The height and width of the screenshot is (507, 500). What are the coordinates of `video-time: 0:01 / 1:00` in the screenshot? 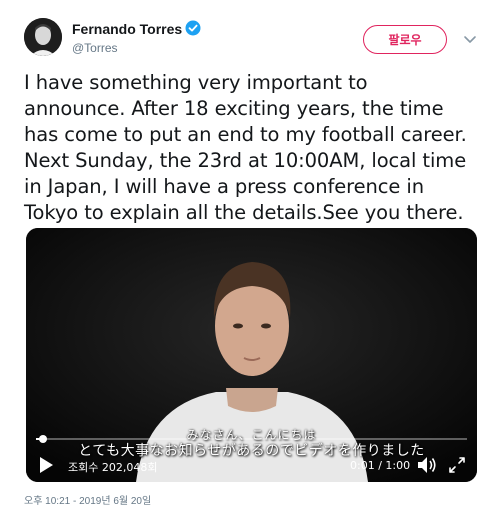 It's located at (380, 465).